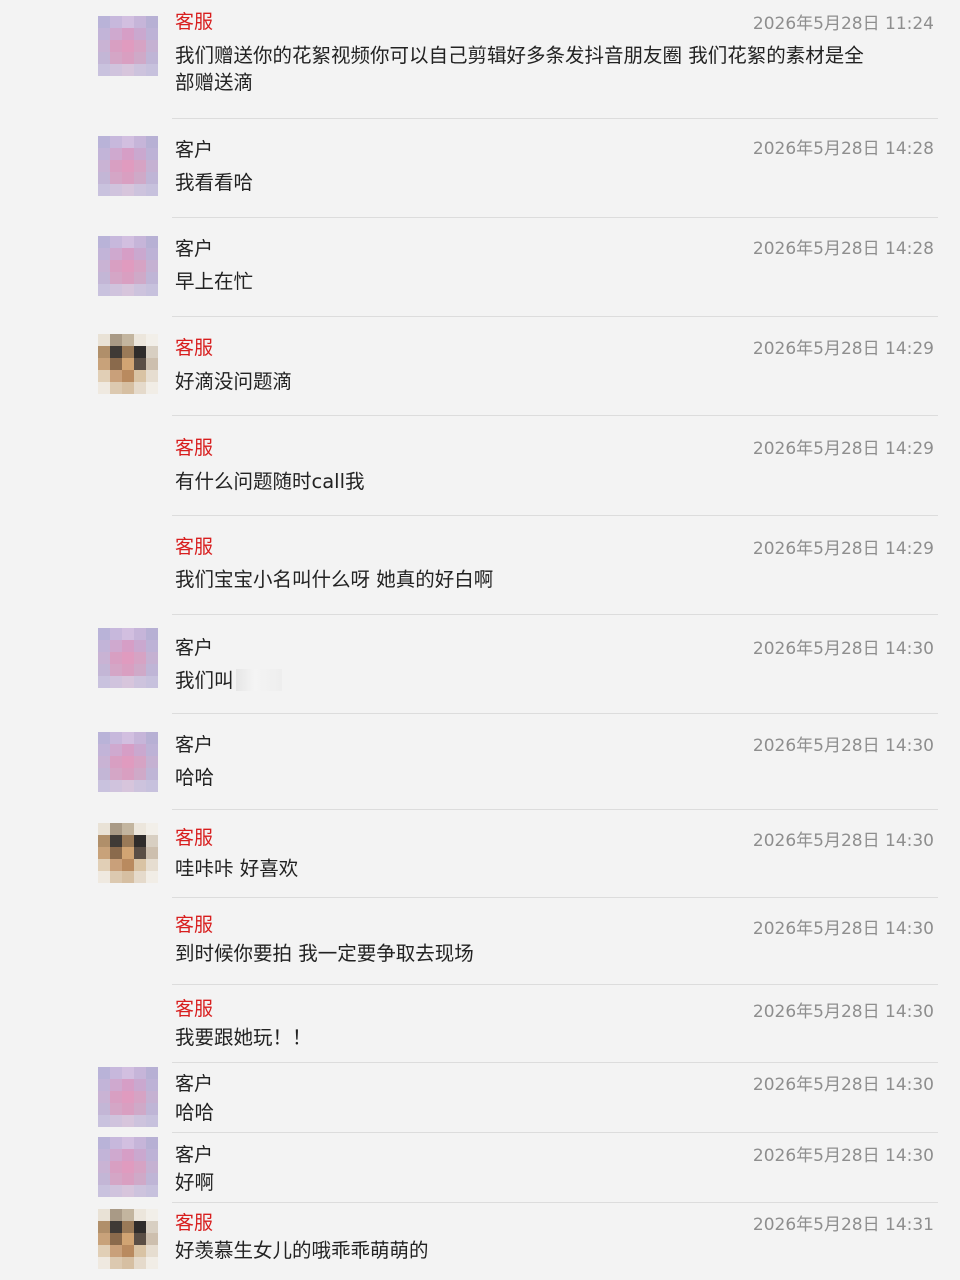 The width and height of the screenshot is (960, 1280). What do you see at coordinates (843, 249) in the screenshot?
I see `message-timestamp: 2026年5月28日 14:28` at bounding box center [843, 249].